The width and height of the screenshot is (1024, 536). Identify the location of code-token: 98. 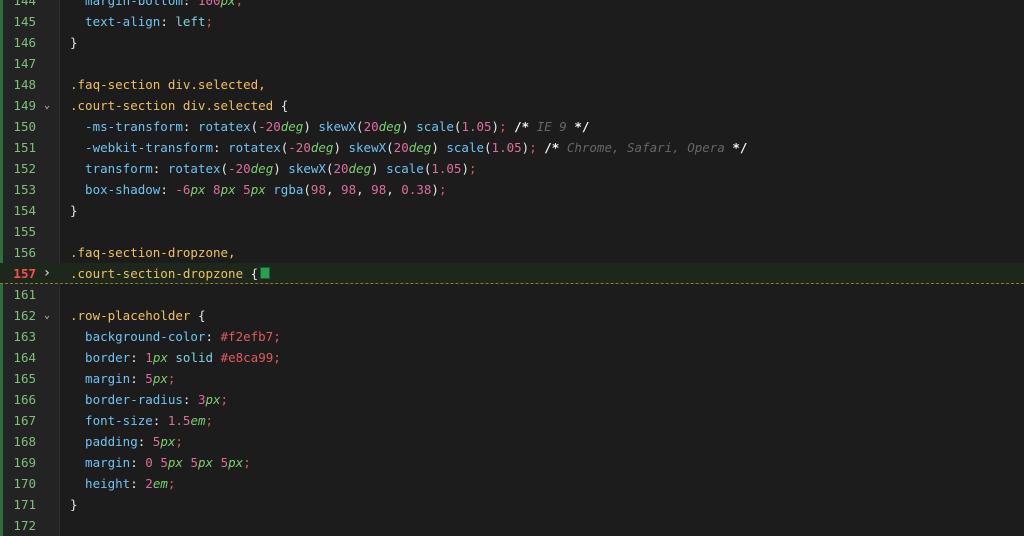
(349, 189).